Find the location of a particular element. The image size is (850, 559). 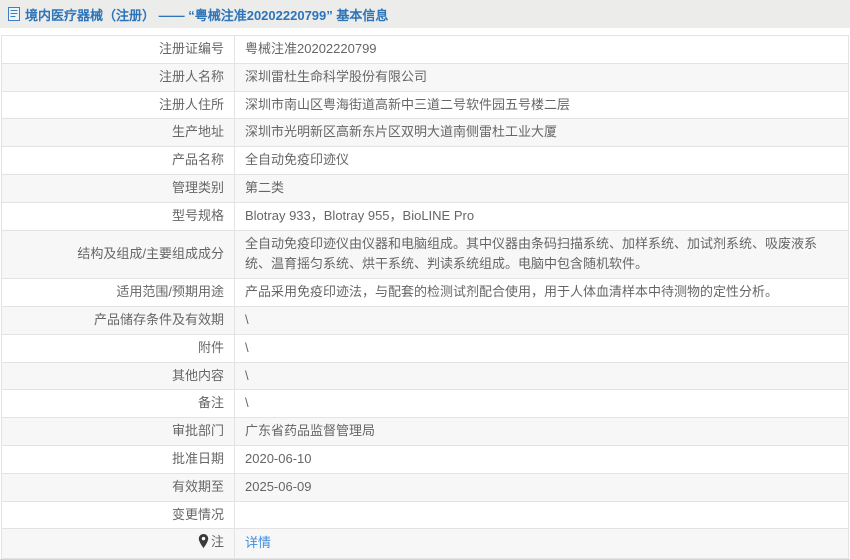

row-label: 注册人住所 is located at coordinates (191, 104).